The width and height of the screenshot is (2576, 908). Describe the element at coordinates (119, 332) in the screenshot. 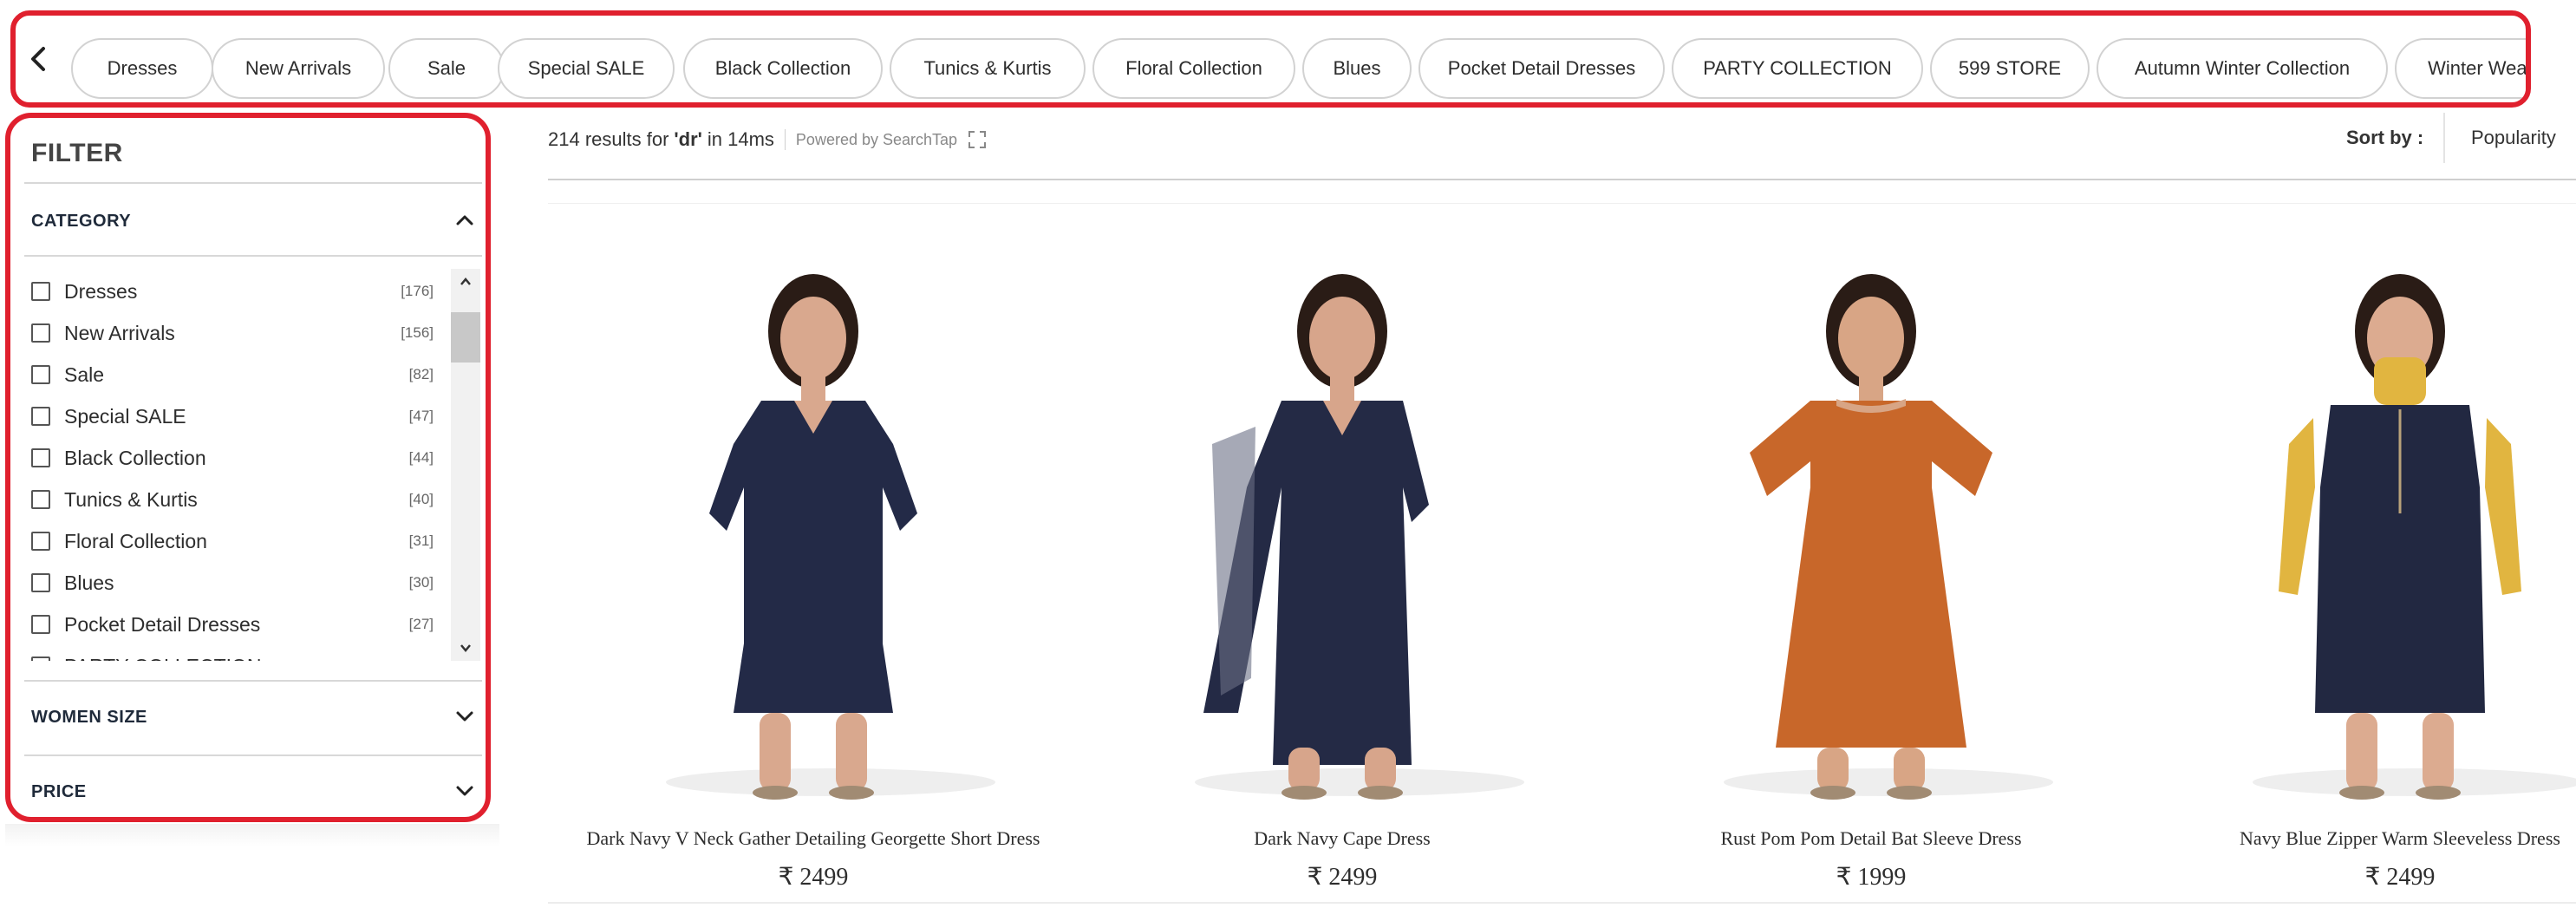

I see `category-label: New Arrivals` at that location.